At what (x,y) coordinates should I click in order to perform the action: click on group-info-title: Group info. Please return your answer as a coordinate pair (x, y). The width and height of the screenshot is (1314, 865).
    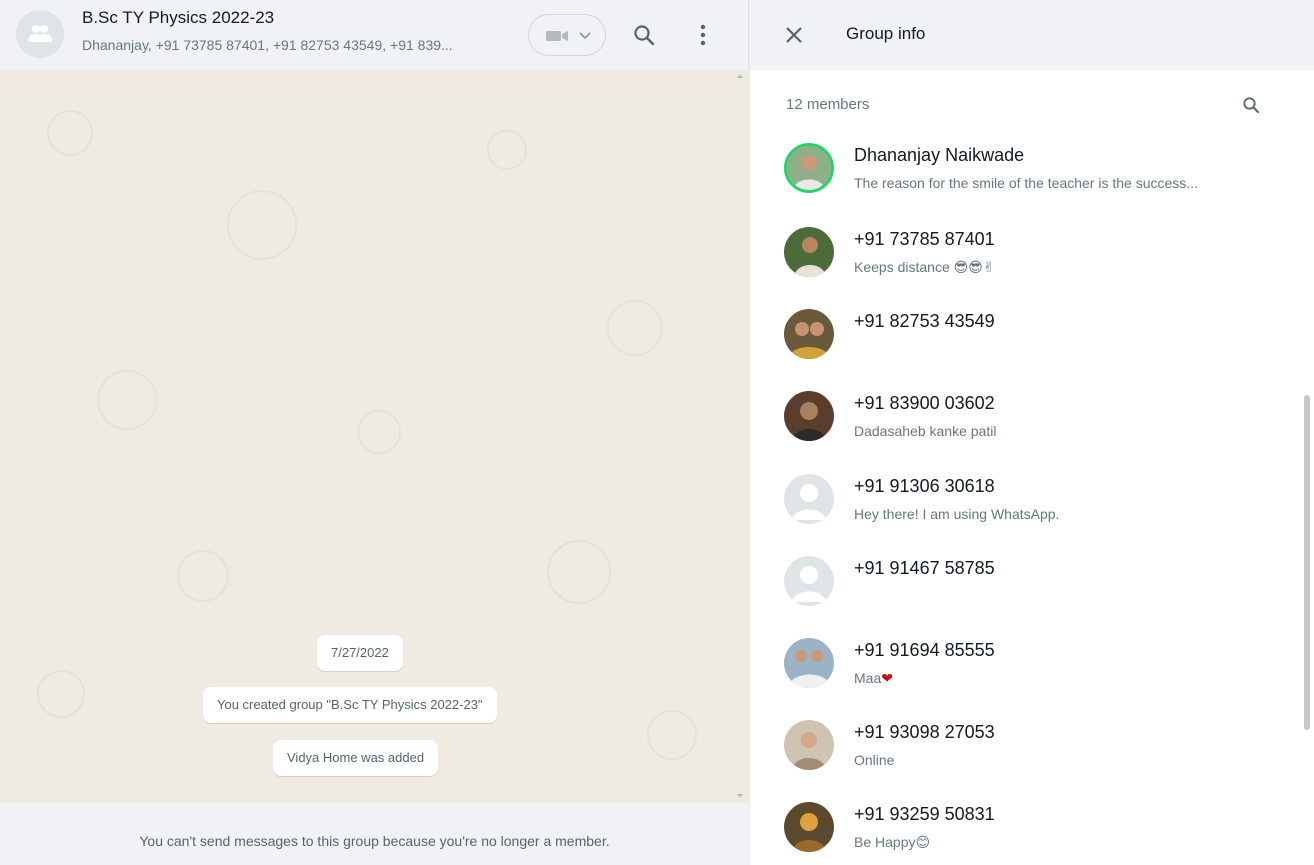
    Looking at the image, I should click on (886, 33).